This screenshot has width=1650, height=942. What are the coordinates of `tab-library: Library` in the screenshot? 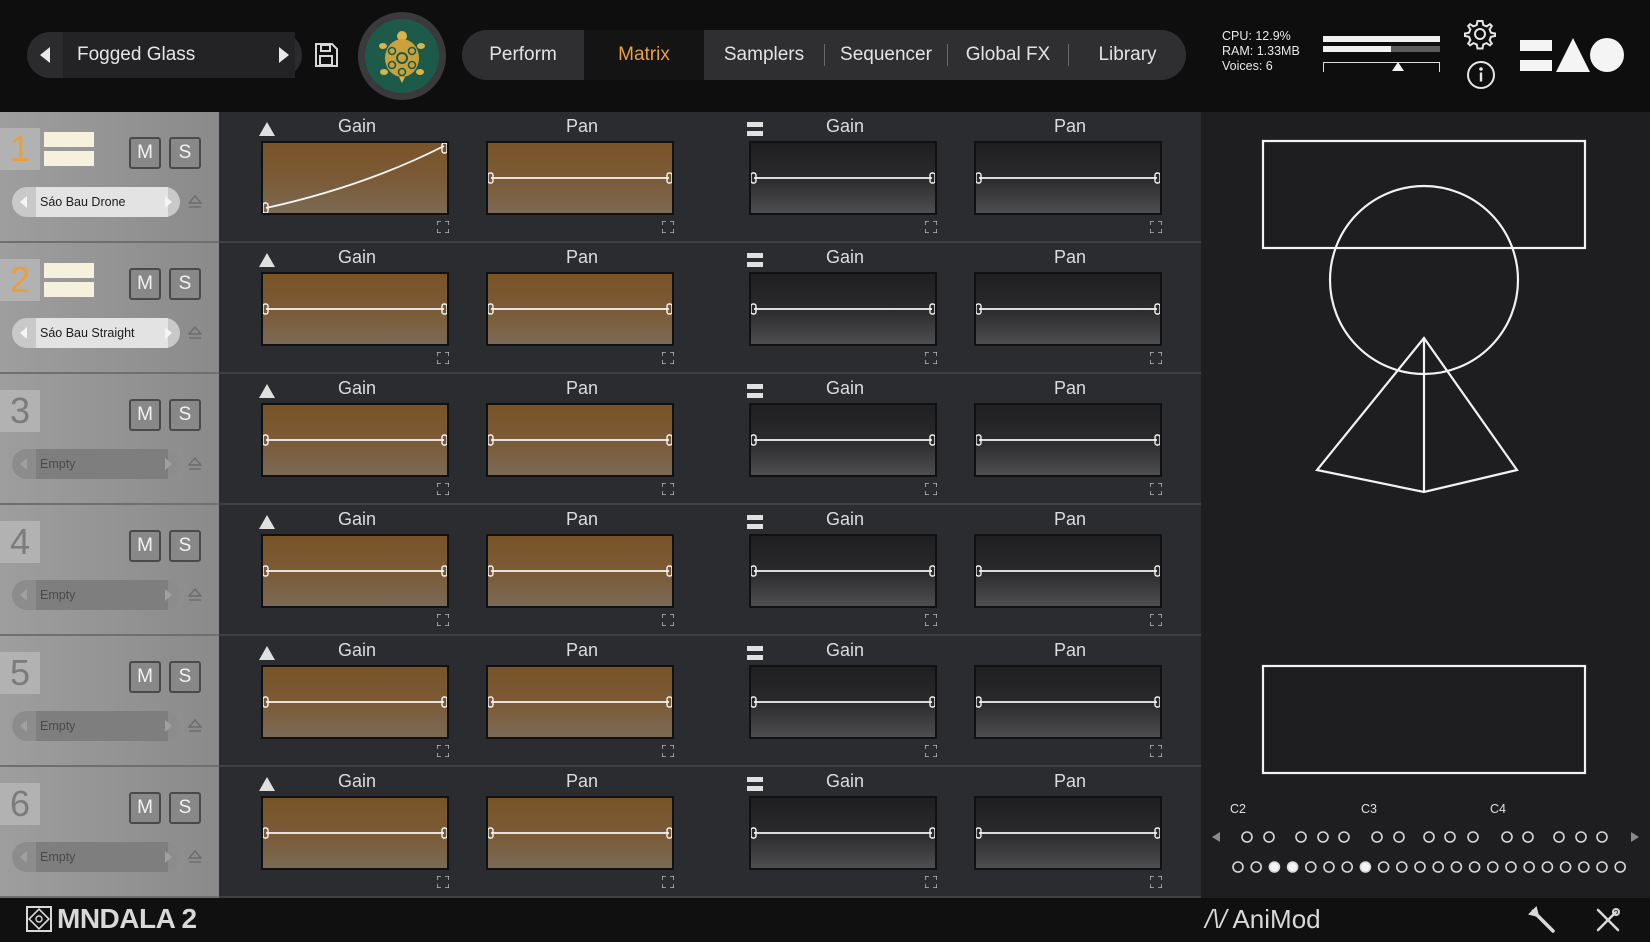 It's located at (1127, 55).